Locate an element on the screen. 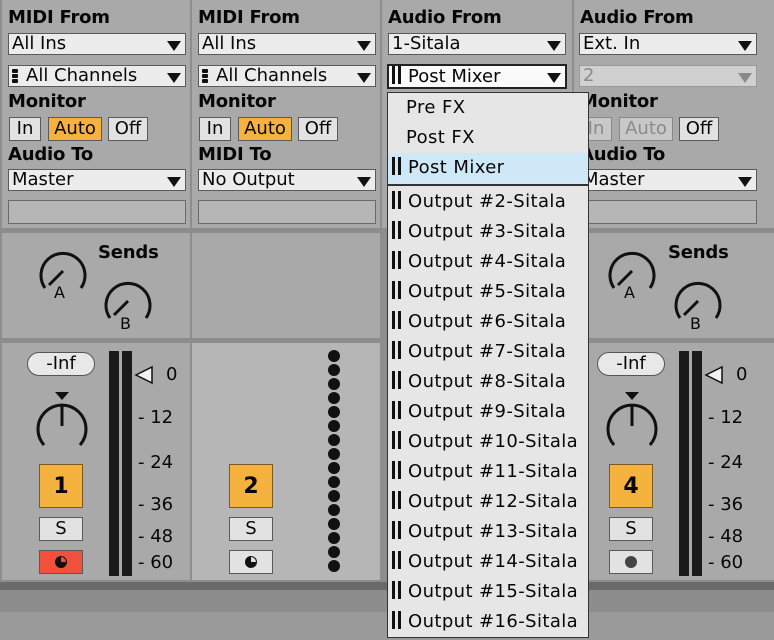 The height and width of the screenshot is (640, 774). menu-item-label: Output #11-Sitala is located at coordinates (493, 471).